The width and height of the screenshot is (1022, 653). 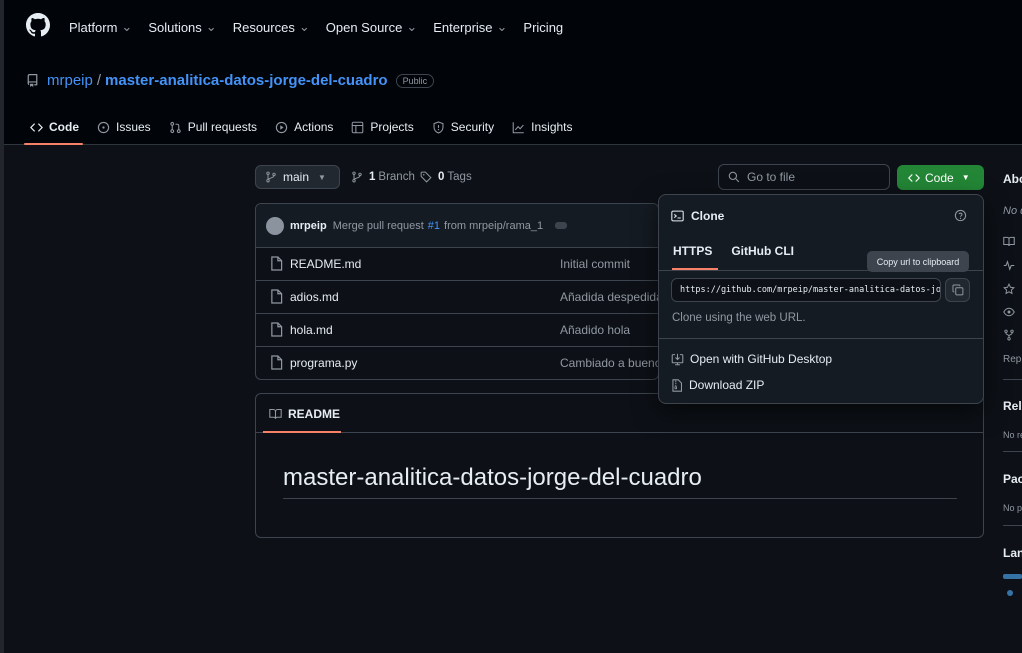 What do you see at coordinates (1009, 335) in the screenshot?
I see `fork-icon` at bounding box center [1009, 335].